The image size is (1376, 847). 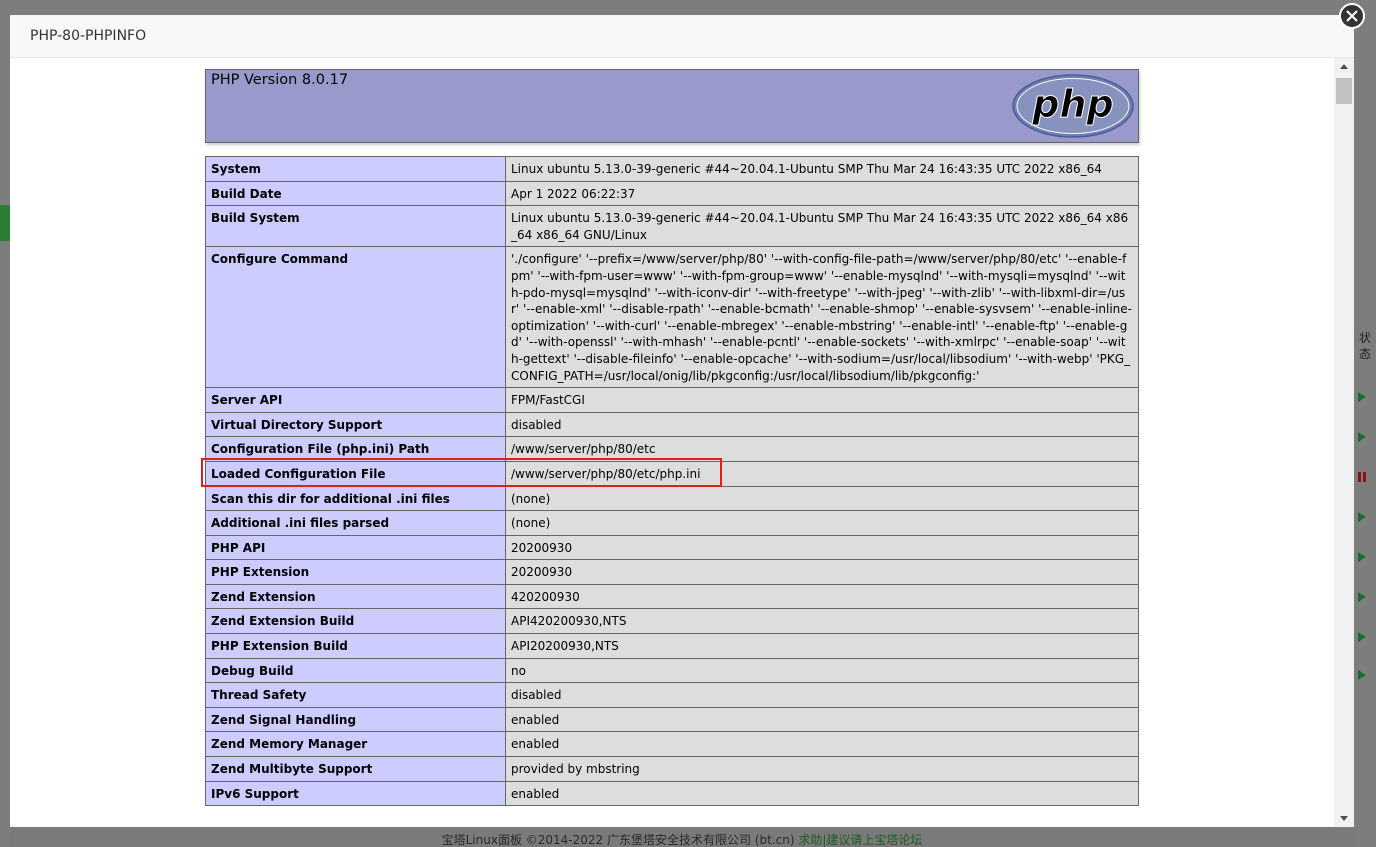 I want to click on phpinfo-row: Additional .ini files parsed (none), so click(x=672, y=523).